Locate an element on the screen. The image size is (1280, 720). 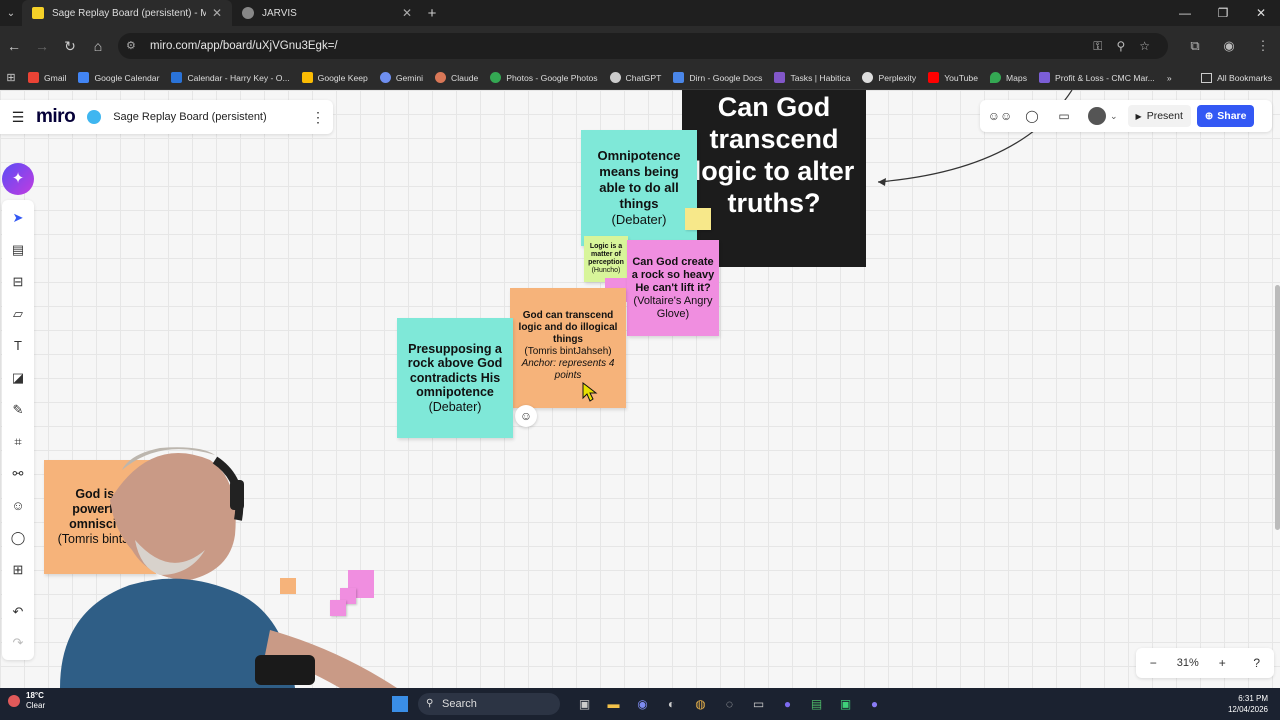
share-button: ⊕ Share is located at coordinates (1225, 116).